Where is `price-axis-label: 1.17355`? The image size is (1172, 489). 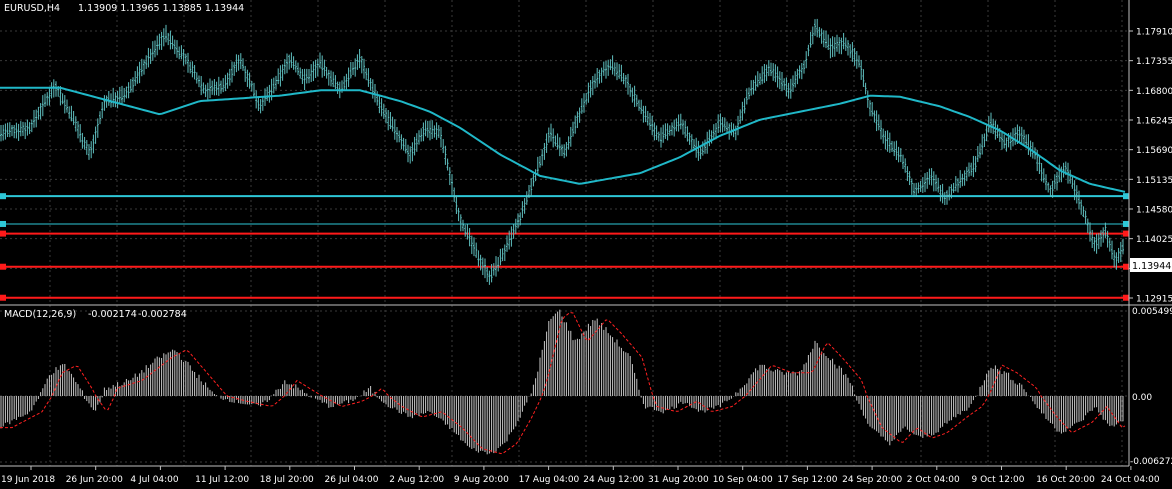
price-axis-label: 1.17355 is located at coordinates (1154, 62).